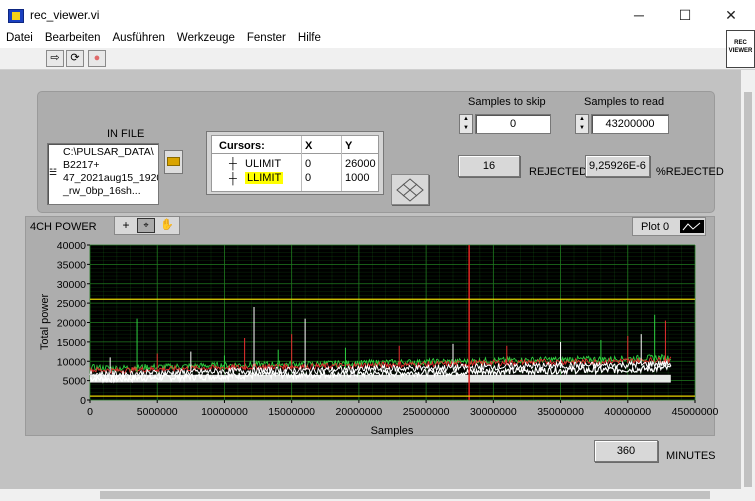 Image resolution: width=755 pixels, height=501 pixels. I want to click on x-tick-label: 20000000, so click(359, 412).